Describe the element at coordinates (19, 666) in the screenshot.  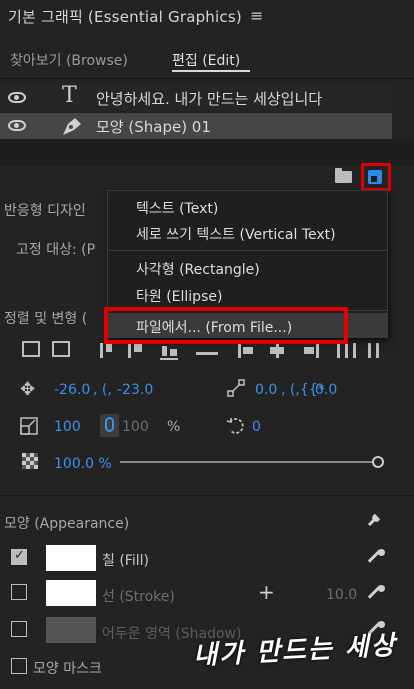
I see `shape-mask-checkbox` at that location.